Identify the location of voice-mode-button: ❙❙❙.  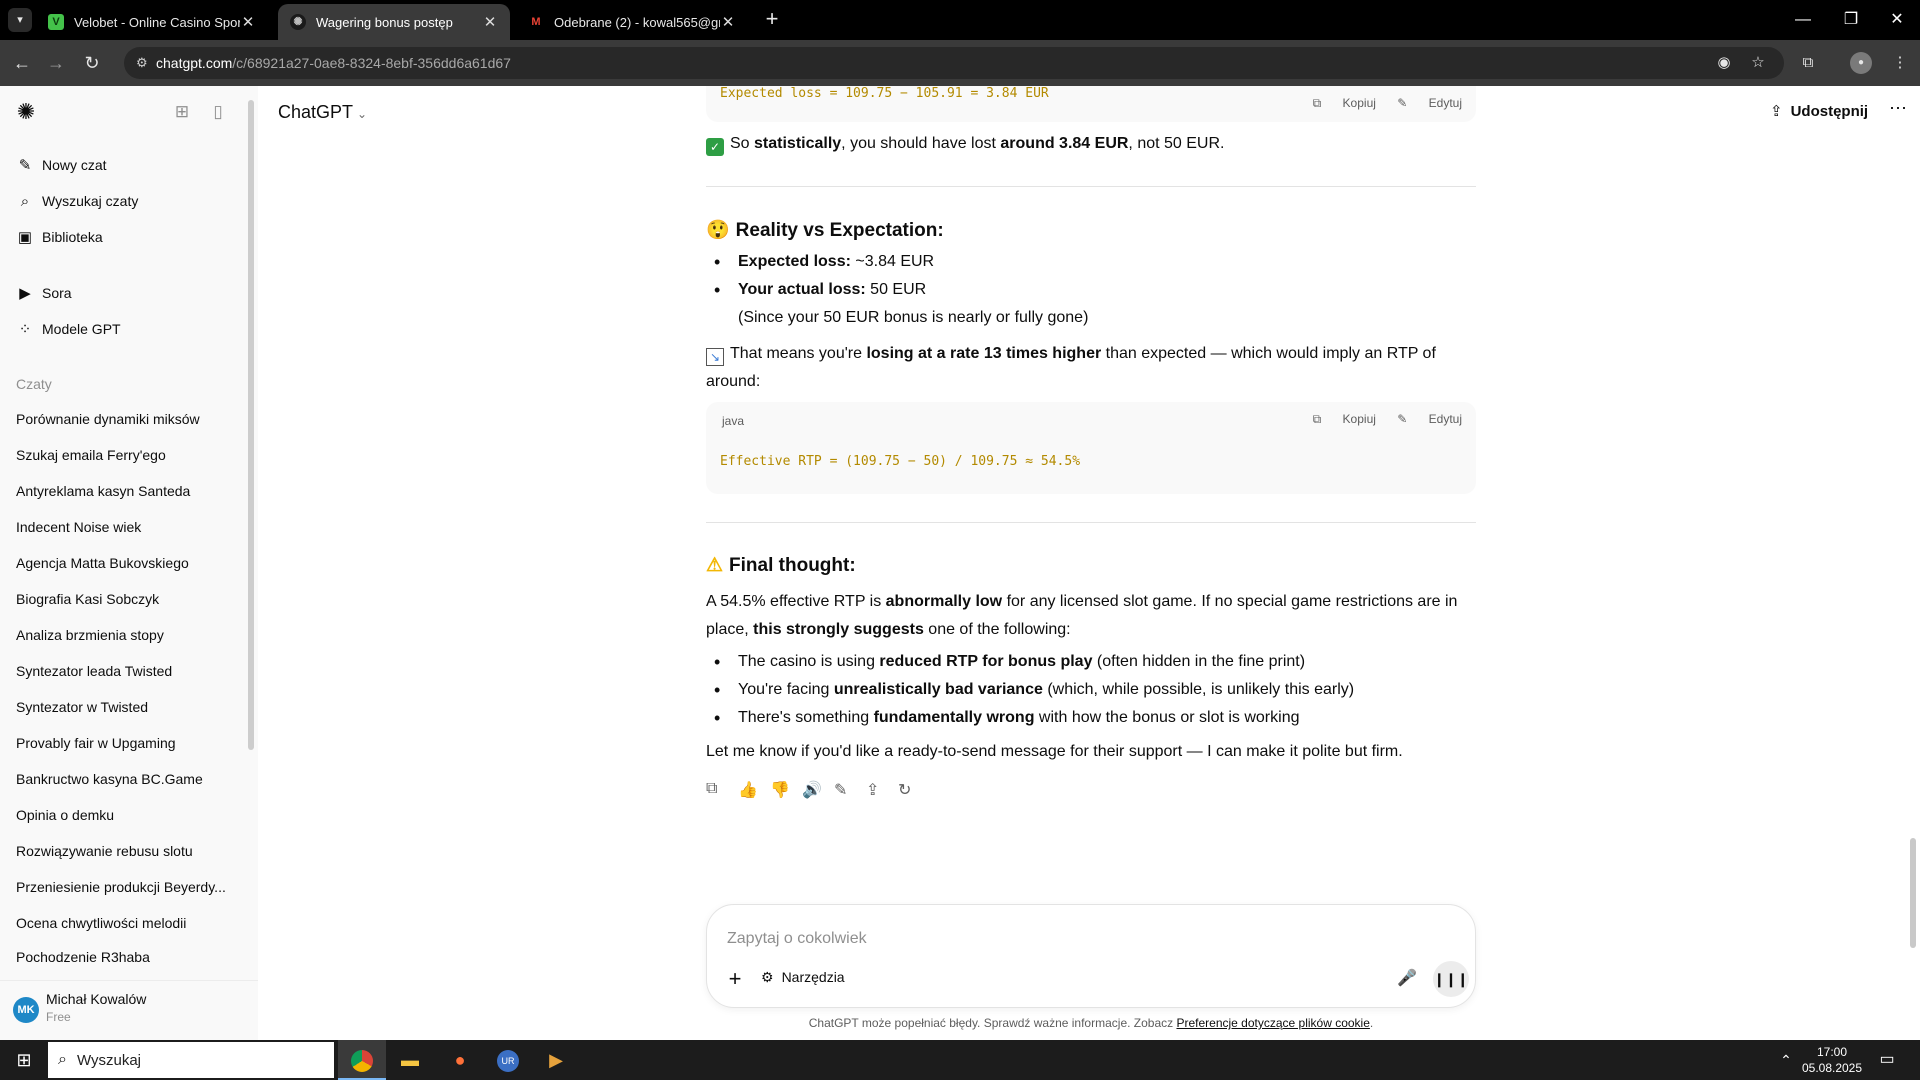
(1451, 979).